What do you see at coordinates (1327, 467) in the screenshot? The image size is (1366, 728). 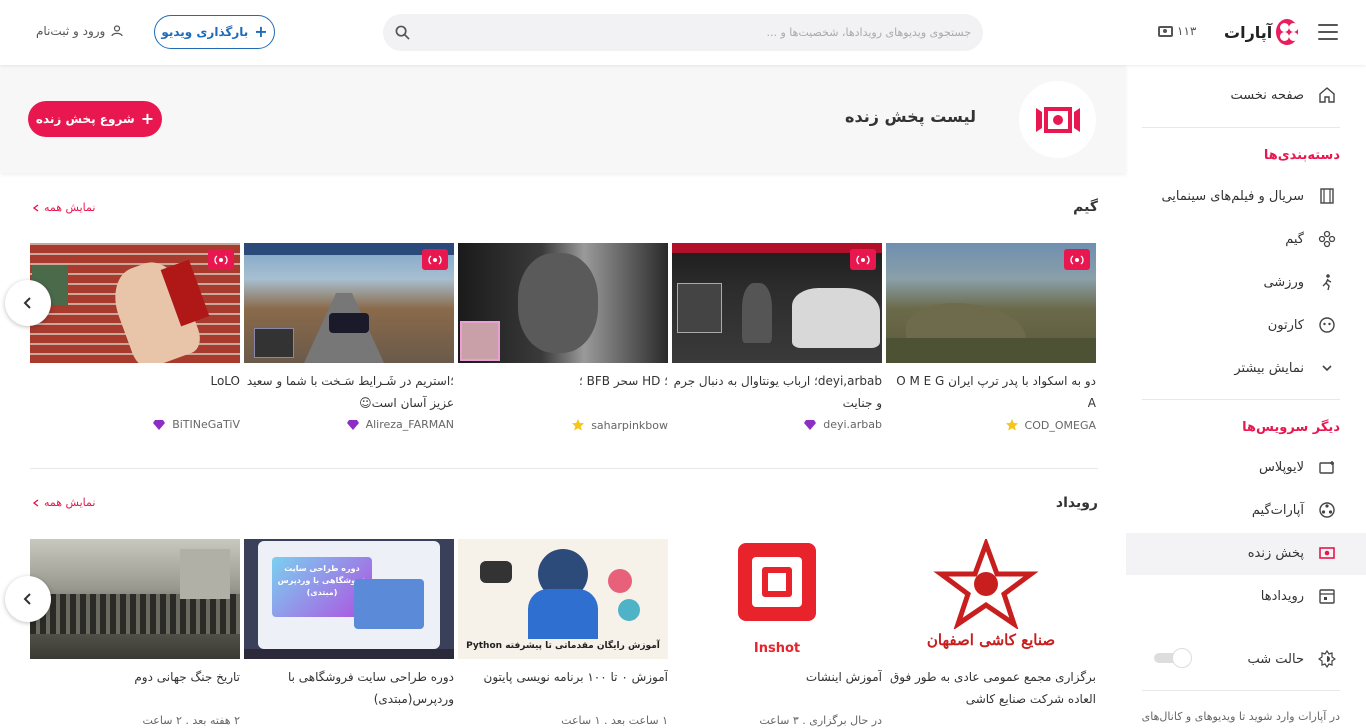 I see `liveplus-icon` at bounding box center [1327, 467].